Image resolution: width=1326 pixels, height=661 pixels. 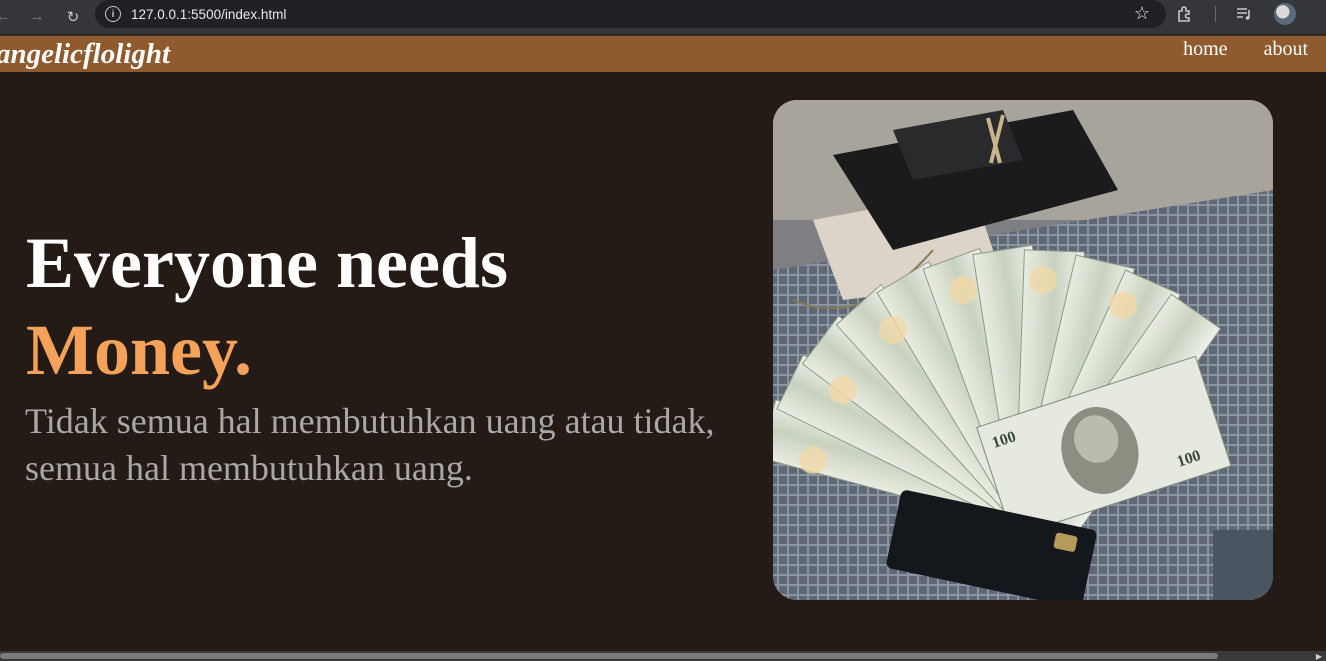 What do you see at coordinates (267, 263) in the screenshot?
I see `hero-title: Everyone needs` at bounding box center [267, 263].